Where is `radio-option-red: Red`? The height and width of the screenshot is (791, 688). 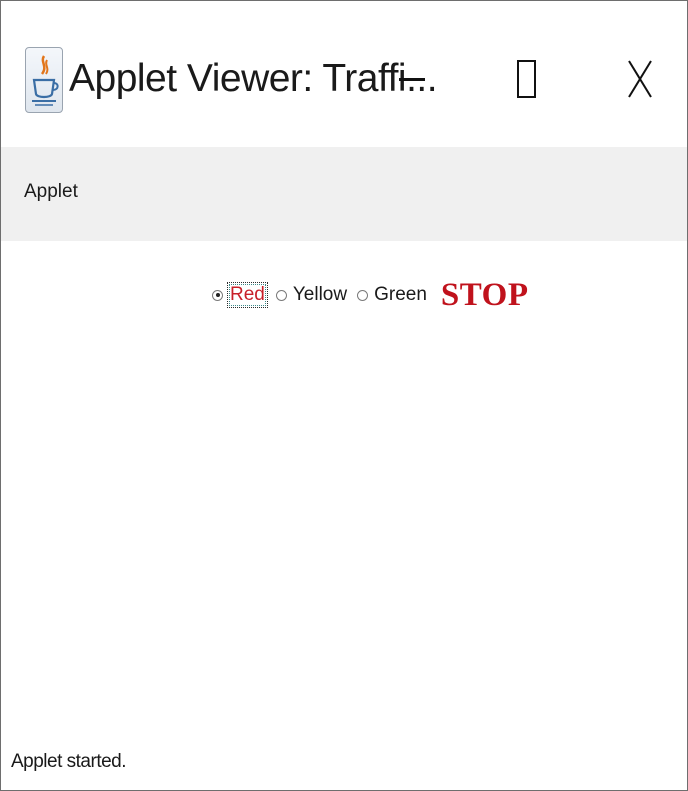
radio-option-red: Red is located at coordinates (240, 295).